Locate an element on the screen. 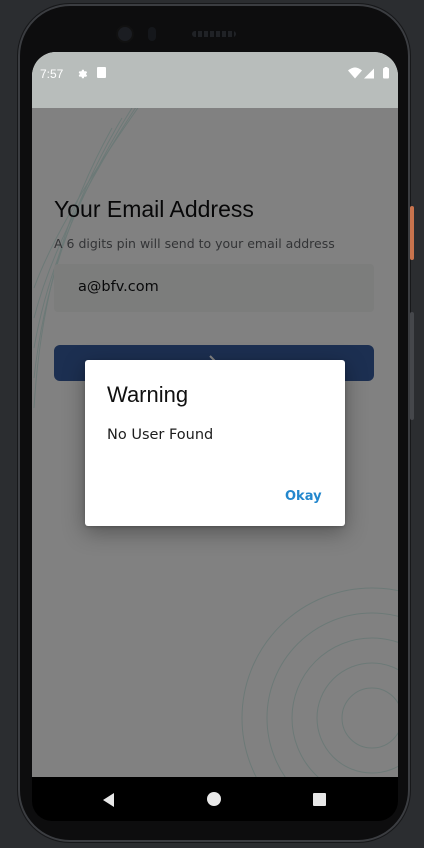  front-camera is located at coordinates (125, 34).